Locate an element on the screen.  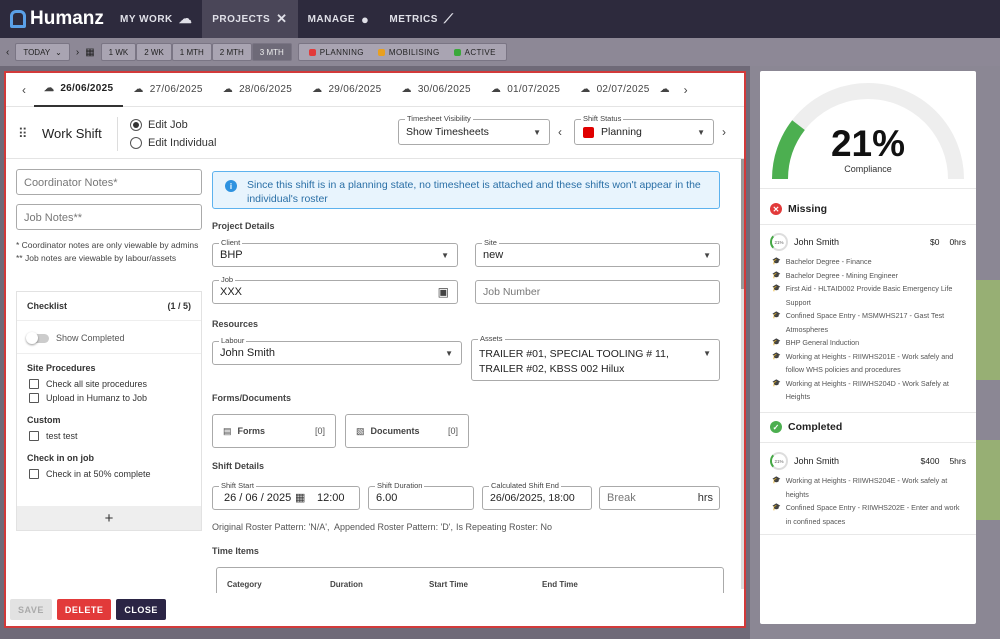
range-1mth: 1 MTH is located at coordinates (191, 52).